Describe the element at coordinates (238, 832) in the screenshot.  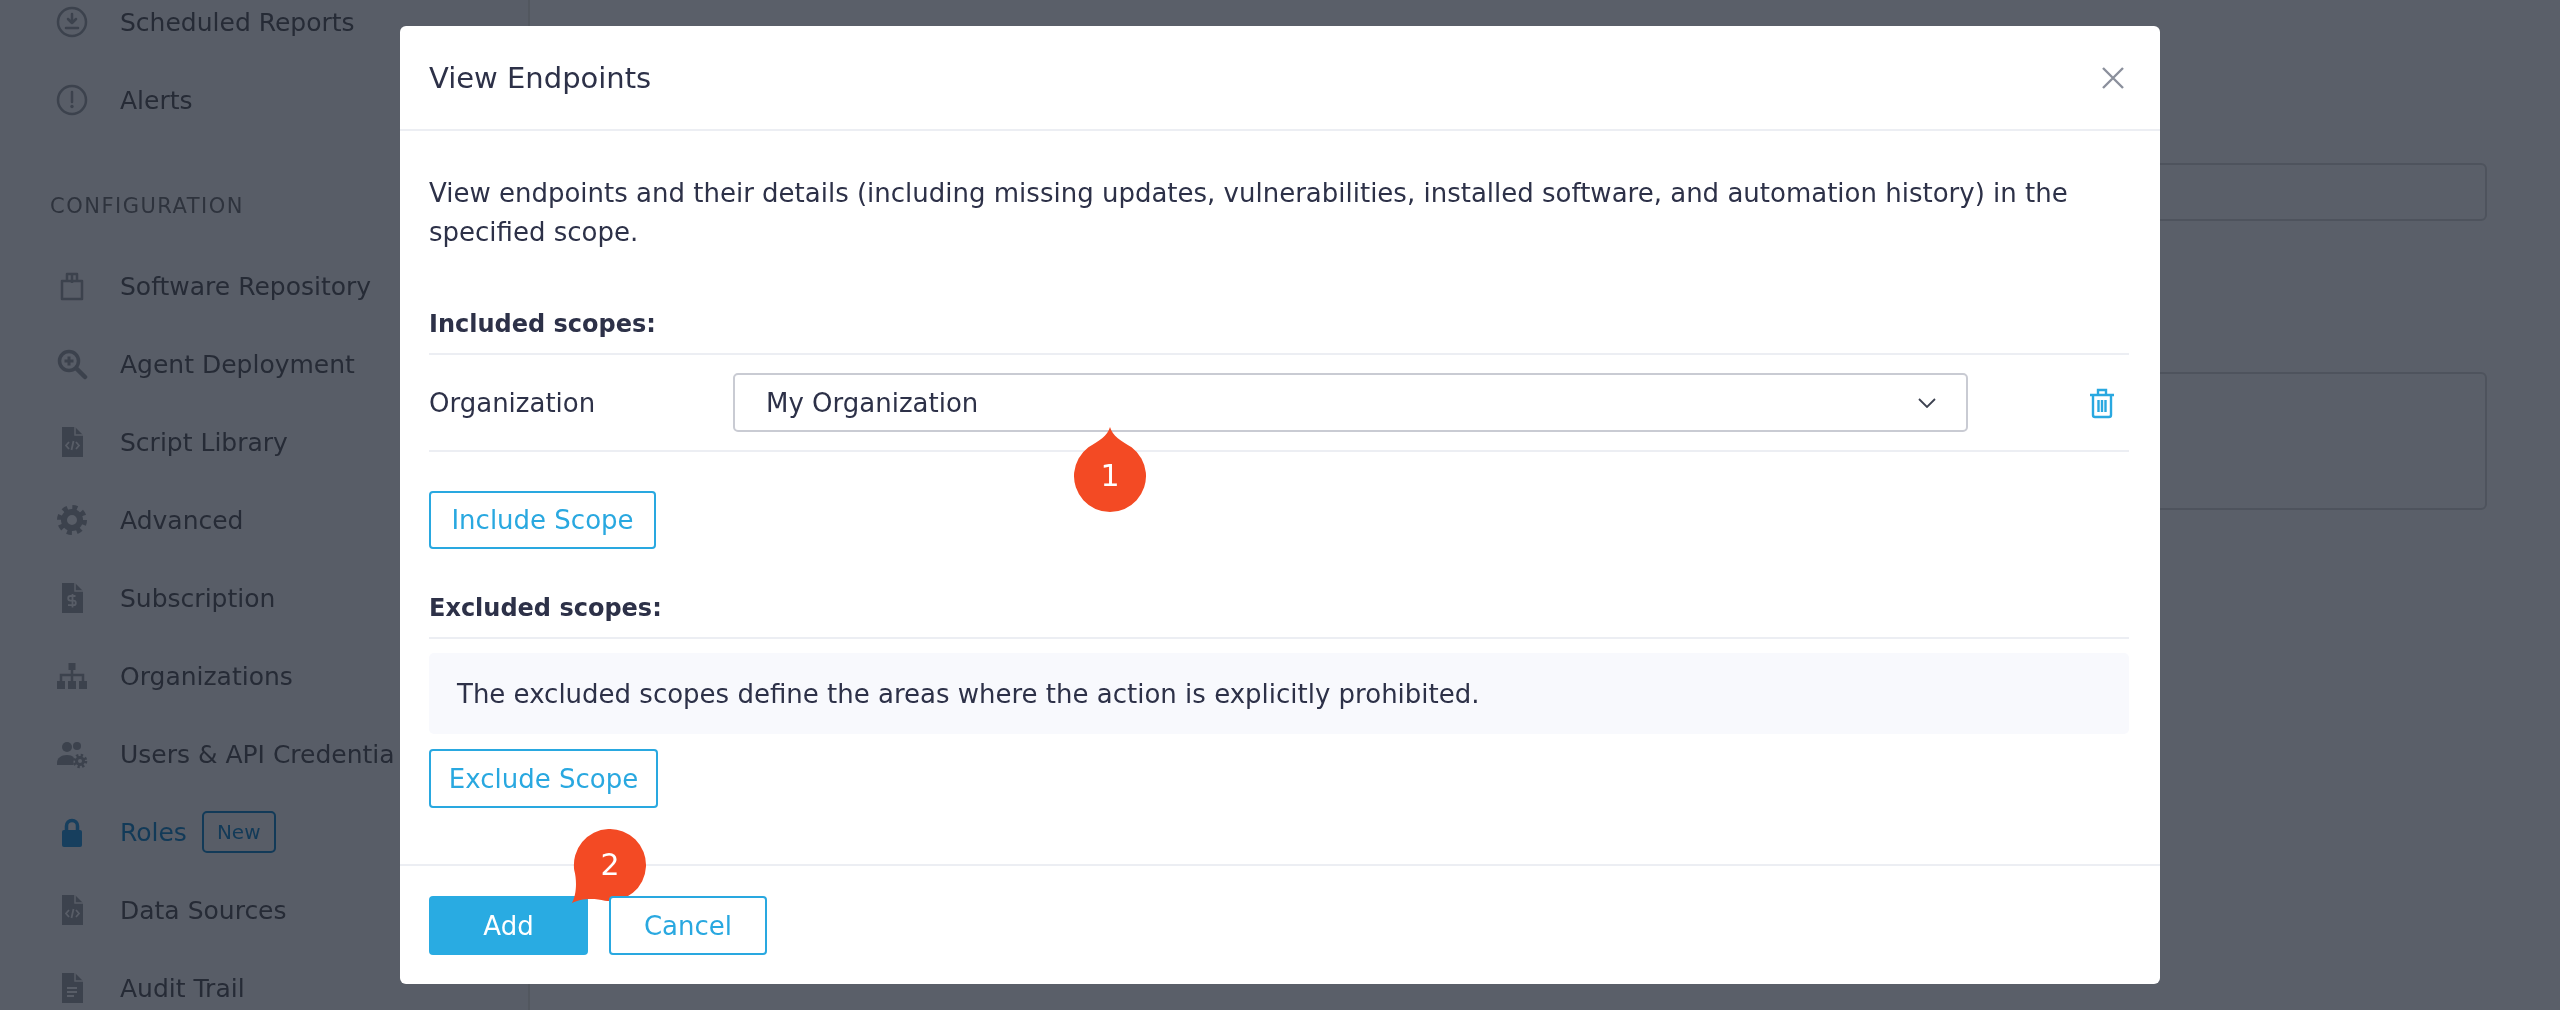
I see `feature-badge: New` at that location.